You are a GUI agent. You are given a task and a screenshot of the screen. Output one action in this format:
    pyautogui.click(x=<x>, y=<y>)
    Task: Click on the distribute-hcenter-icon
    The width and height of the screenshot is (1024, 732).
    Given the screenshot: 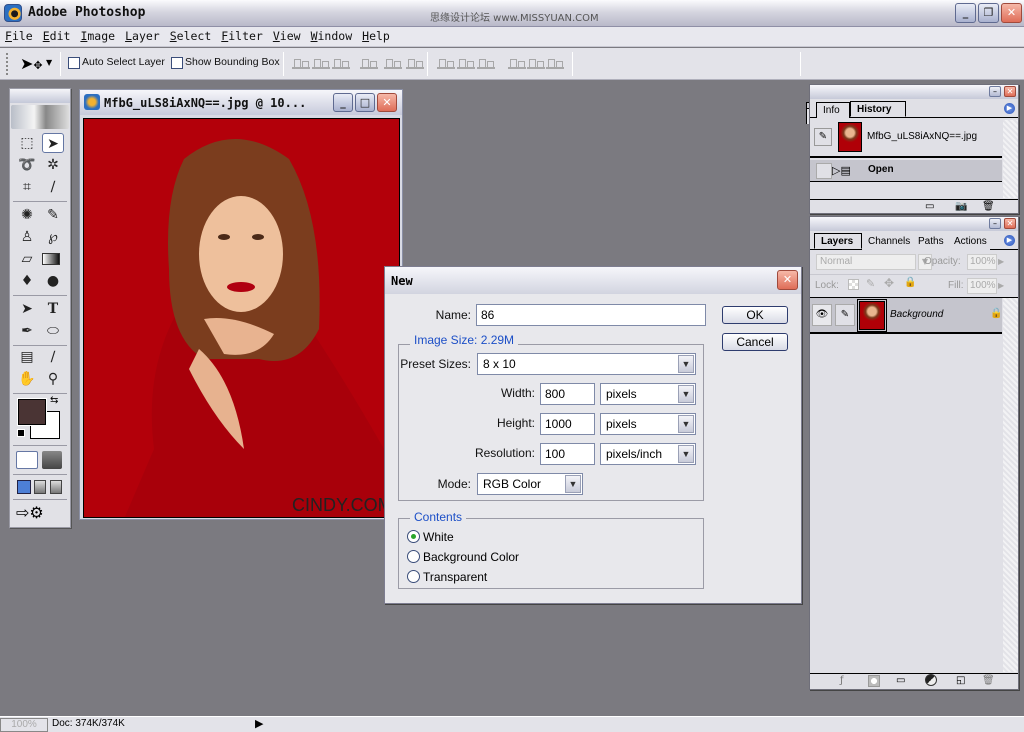 What is the action you would take?
    pyautogui.click(x=536, y=64)
    